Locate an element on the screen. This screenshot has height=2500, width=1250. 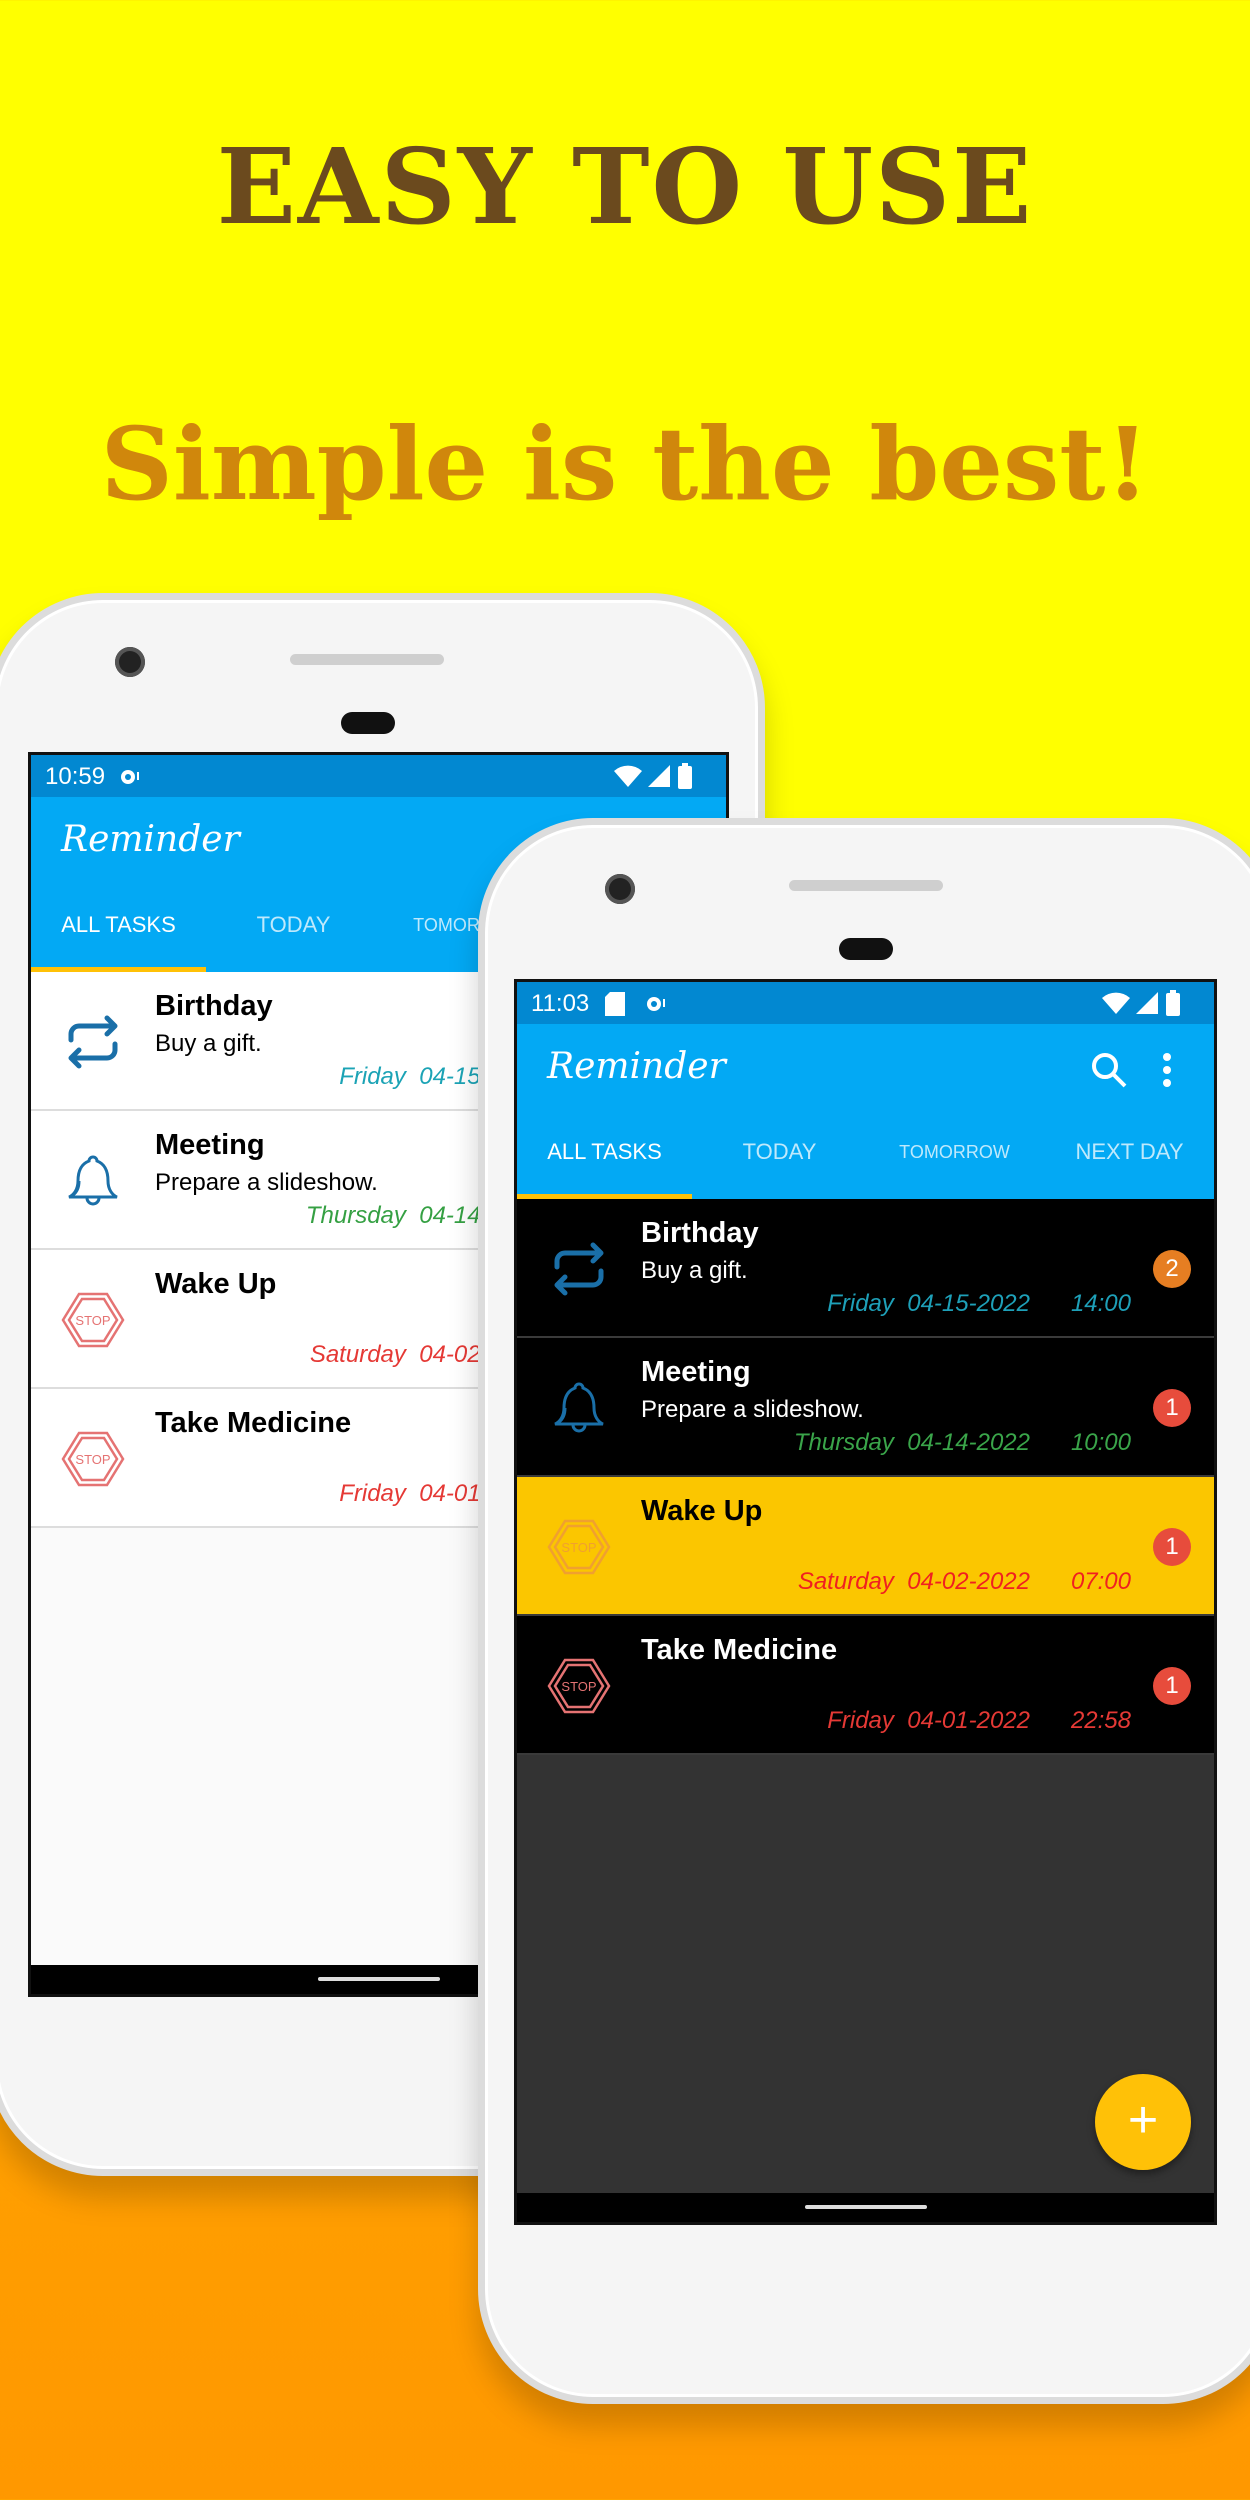
task-date-value: 04-01-2022 is located at coordinates (968, 1720).